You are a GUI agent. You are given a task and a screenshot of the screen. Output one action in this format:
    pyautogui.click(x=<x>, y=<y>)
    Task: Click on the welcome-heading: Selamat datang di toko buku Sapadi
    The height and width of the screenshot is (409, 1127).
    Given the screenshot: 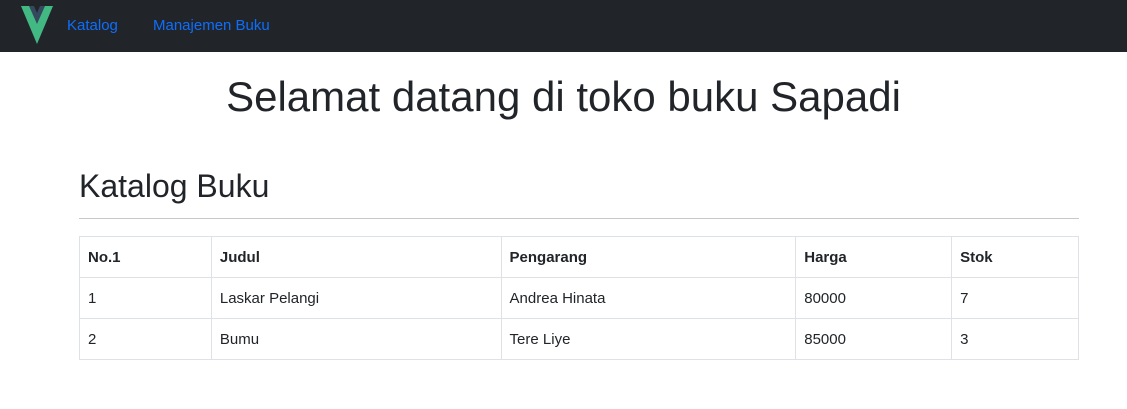 What is the action you would take?
    pyautogui.click(x=563, y=96)
    